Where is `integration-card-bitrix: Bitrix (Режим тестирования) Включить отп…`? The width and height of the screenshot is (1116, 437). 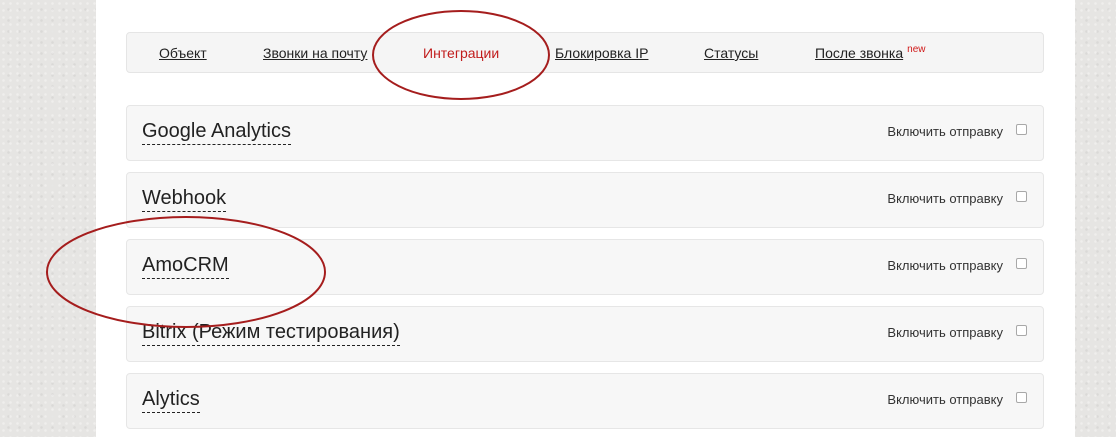 integration-card-bitrix: Bitrix (Режим тестирования) Включить отп… is located at coordinates (585, 334).